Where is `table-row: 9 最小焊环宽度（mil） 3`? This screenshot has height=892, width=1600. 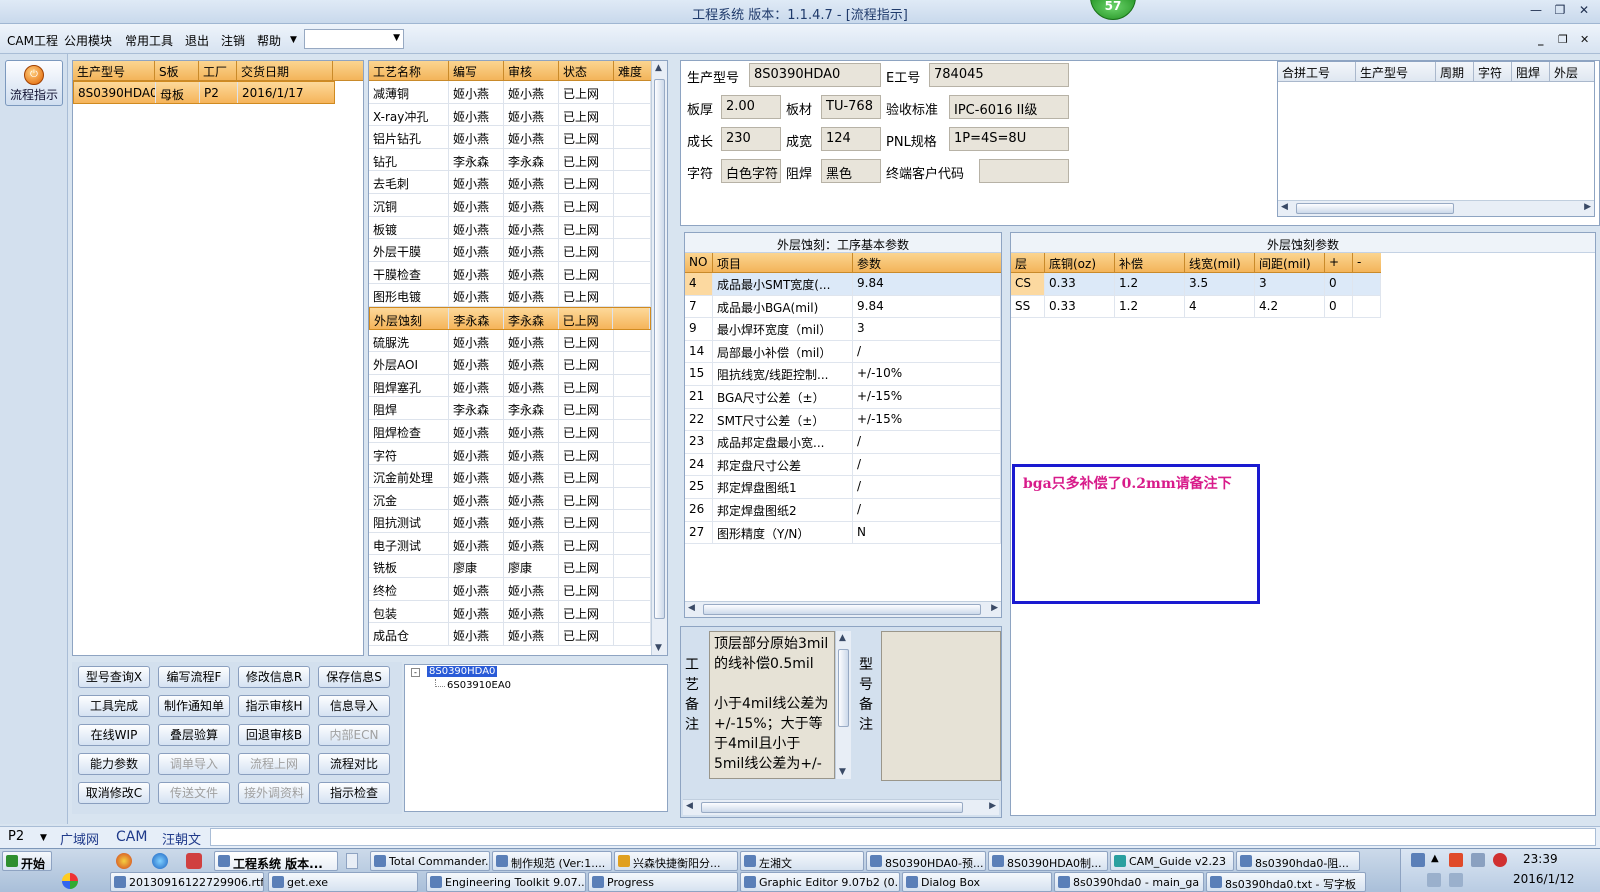 table-row: 9 最小焊环宽度（mil） 3 is located at coordinates (843, 329).